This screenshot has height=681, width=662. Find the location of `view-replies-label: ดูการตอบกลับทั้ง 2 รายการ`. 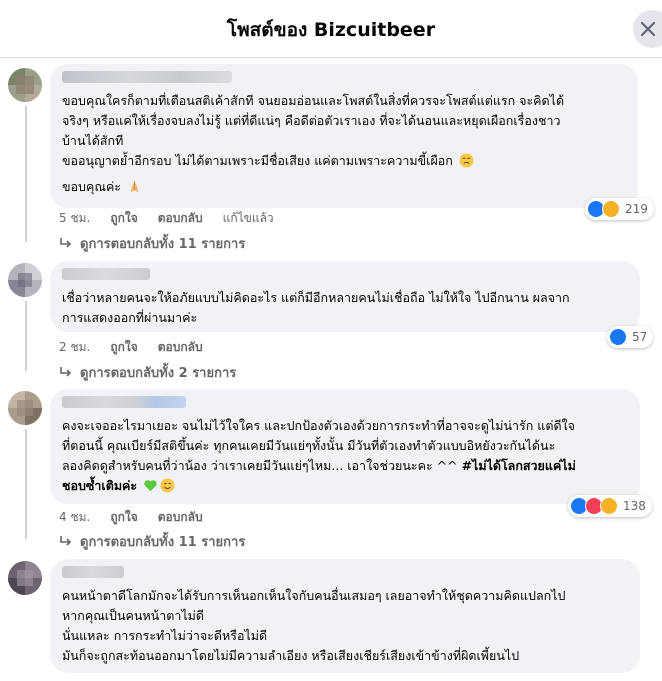

view-replies-label: ดูการตอบกลับทั้ง 2 รายการ is located at coordinates (158, 373).